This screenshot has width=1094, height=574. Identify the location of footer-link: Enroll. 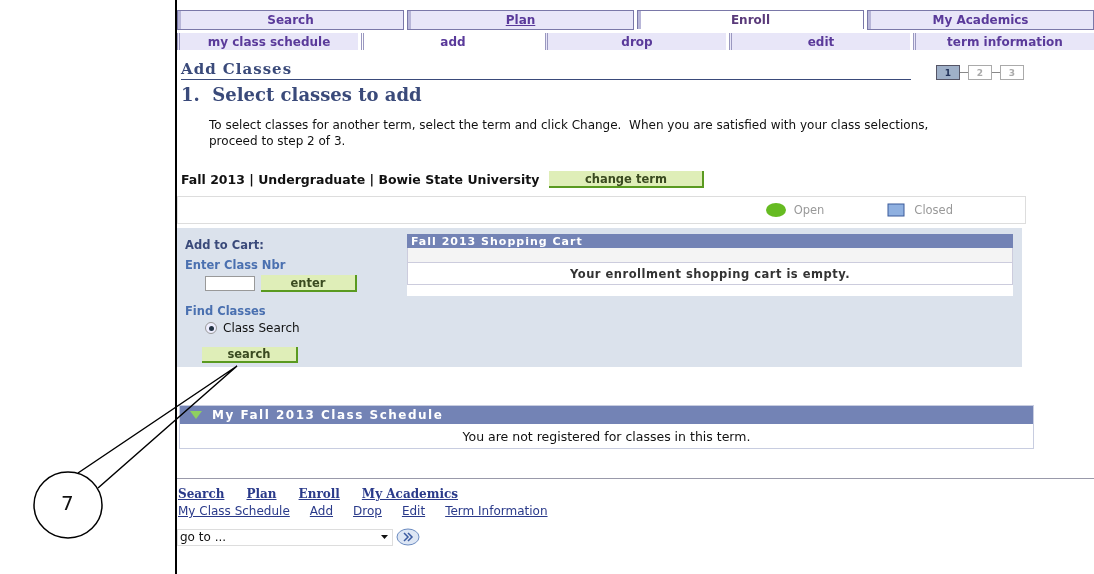
(319, 494).